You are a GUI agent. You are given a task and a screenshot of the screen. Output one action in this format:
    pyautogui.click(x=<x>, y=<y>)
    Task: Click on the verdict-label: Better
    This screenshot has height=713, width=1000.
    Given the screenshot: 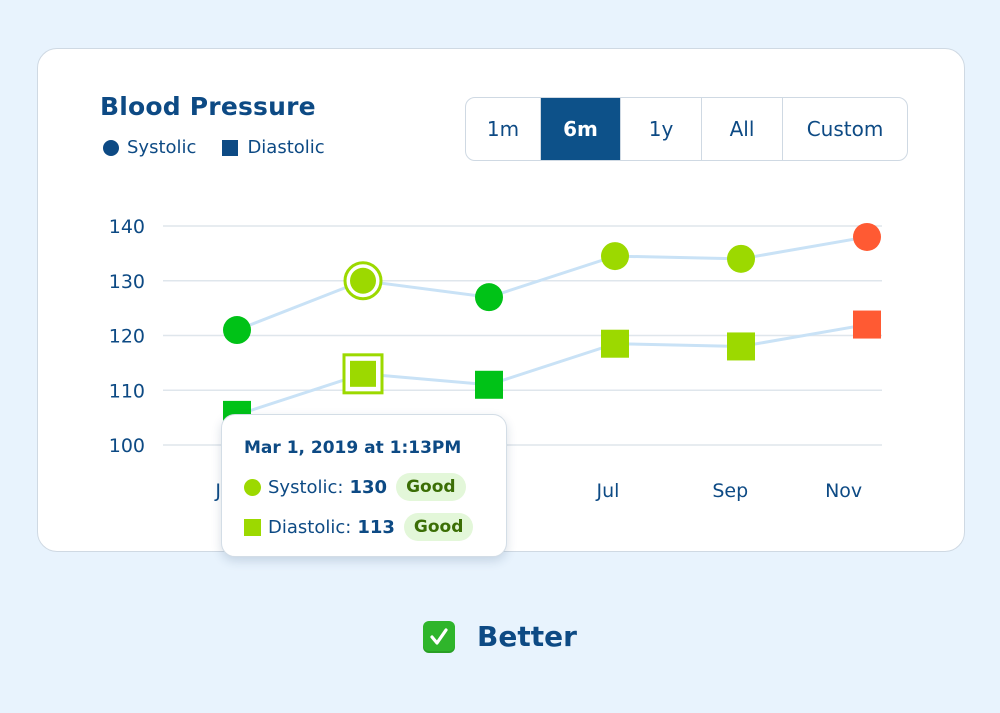 What is the action you would take?
    pyautogui.click(x=527, y=636)
    